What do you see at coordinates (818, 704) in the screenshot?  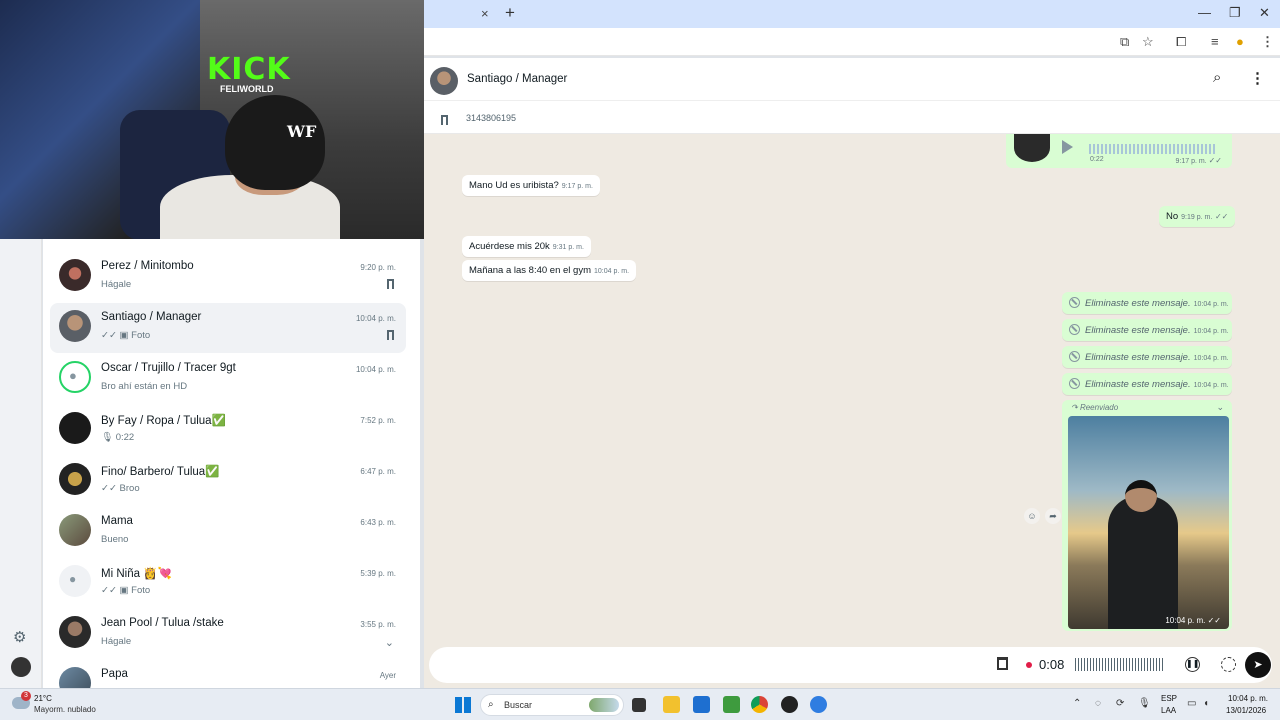 I see `edge-icon` at bounding box center [818, 704].